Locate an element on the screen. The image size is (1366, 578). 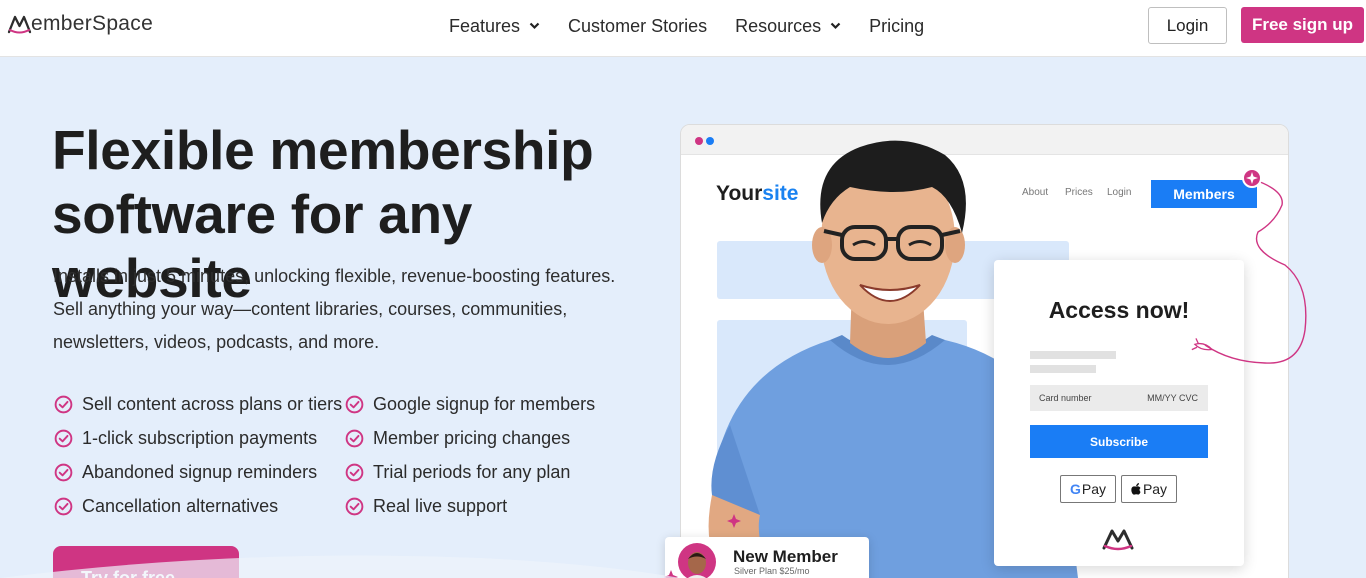
nav-resources-label: Resources is located at coordinates (778, 25).